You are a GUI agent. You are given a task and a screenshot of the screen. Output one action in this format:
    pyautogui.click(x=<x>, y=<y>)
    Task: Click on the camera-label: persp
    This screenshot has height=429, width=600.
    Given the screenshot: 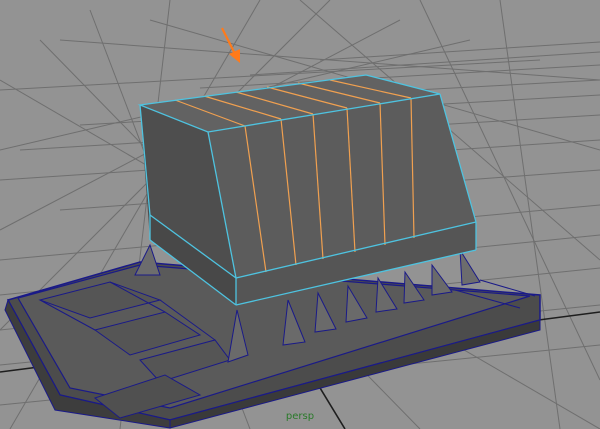 What is the action you would take?
    pyautogui.click(x=300, y=416)
    